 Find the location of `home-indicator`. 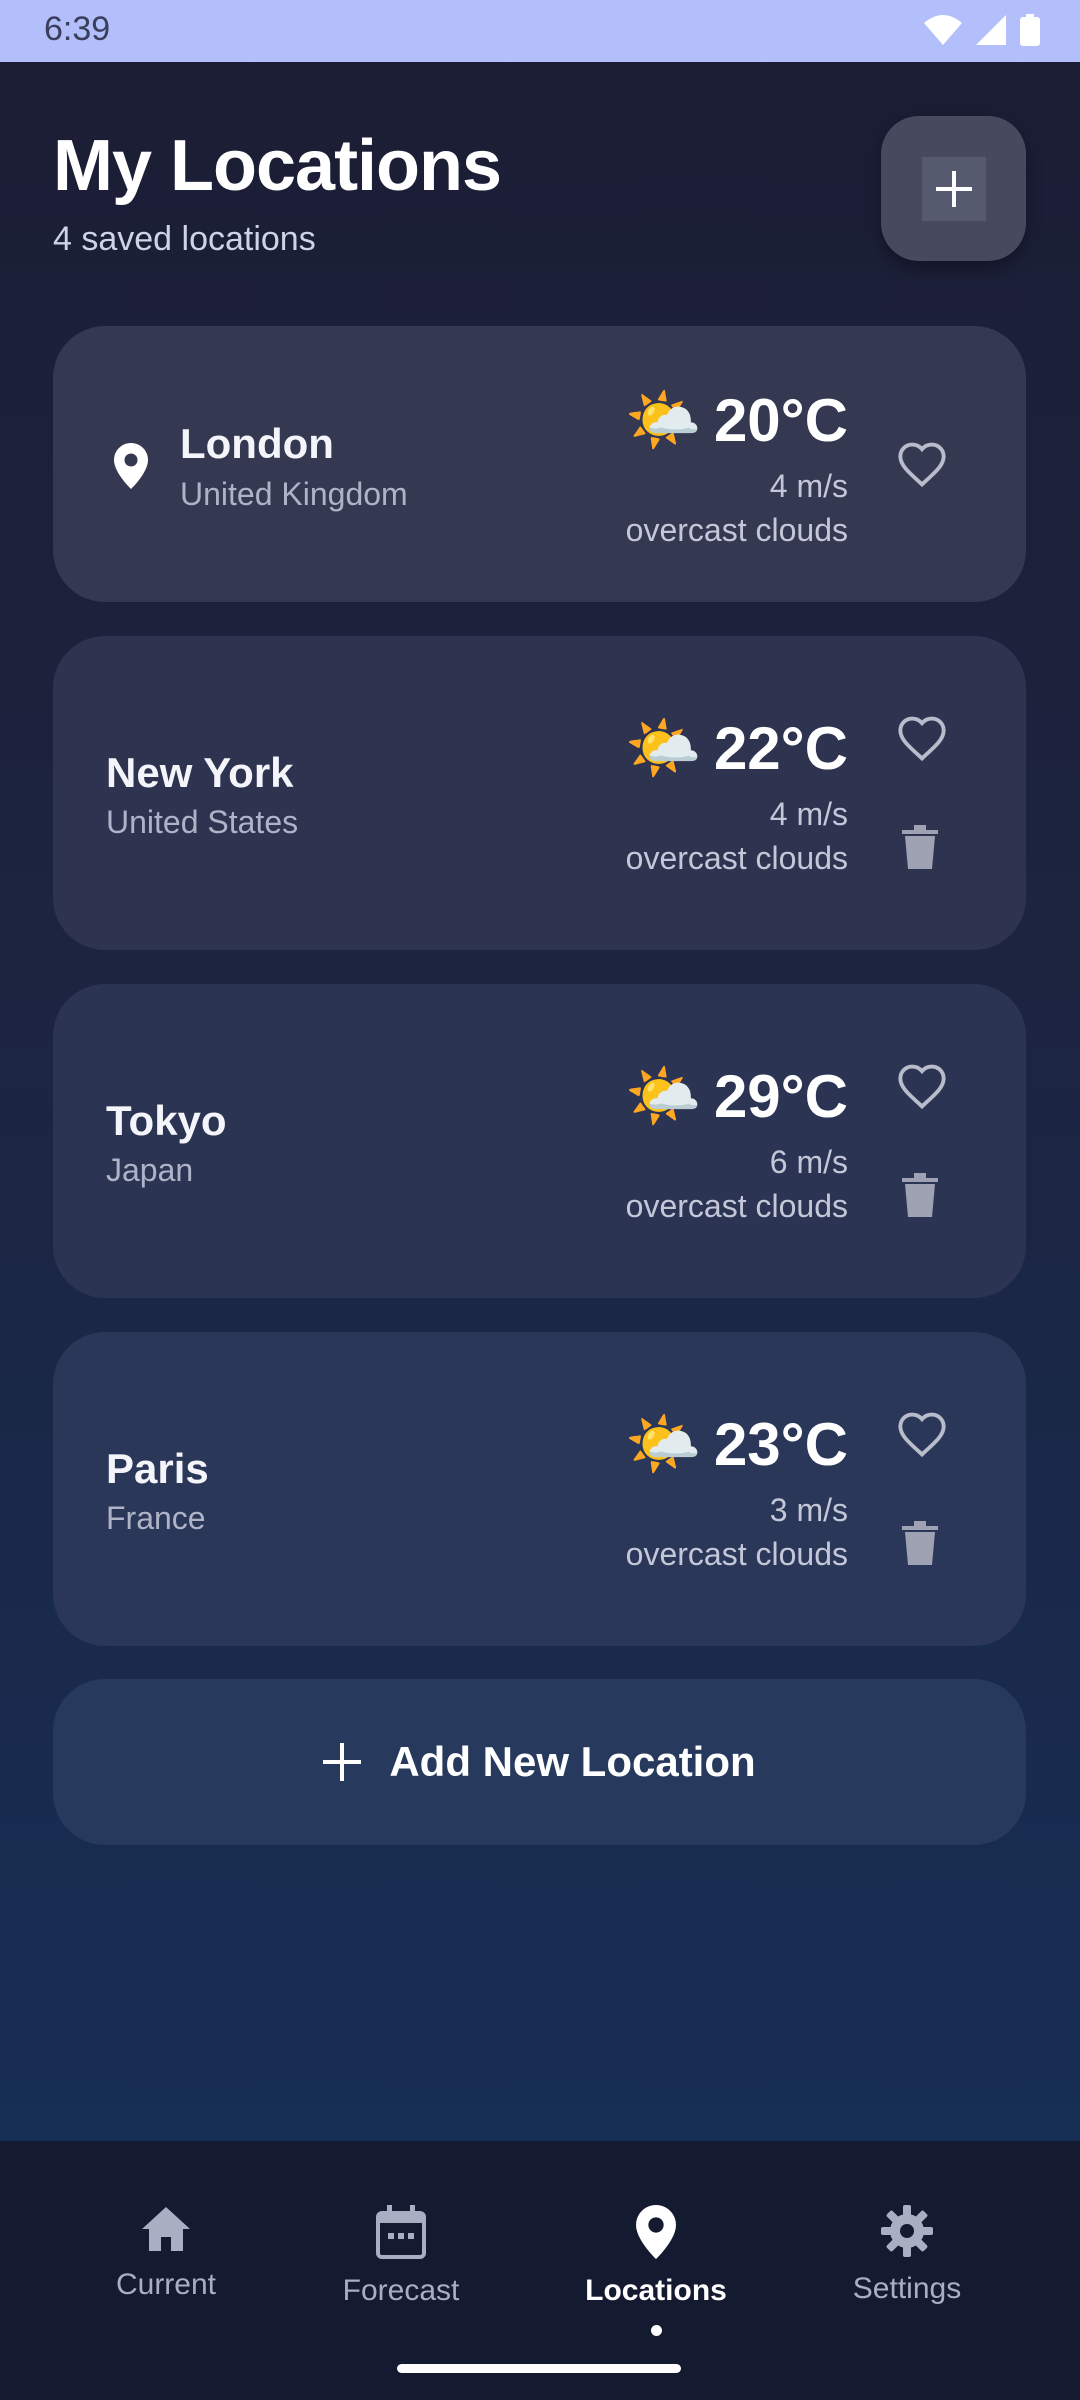

home-indicator is located at coordinates (539, 2368).